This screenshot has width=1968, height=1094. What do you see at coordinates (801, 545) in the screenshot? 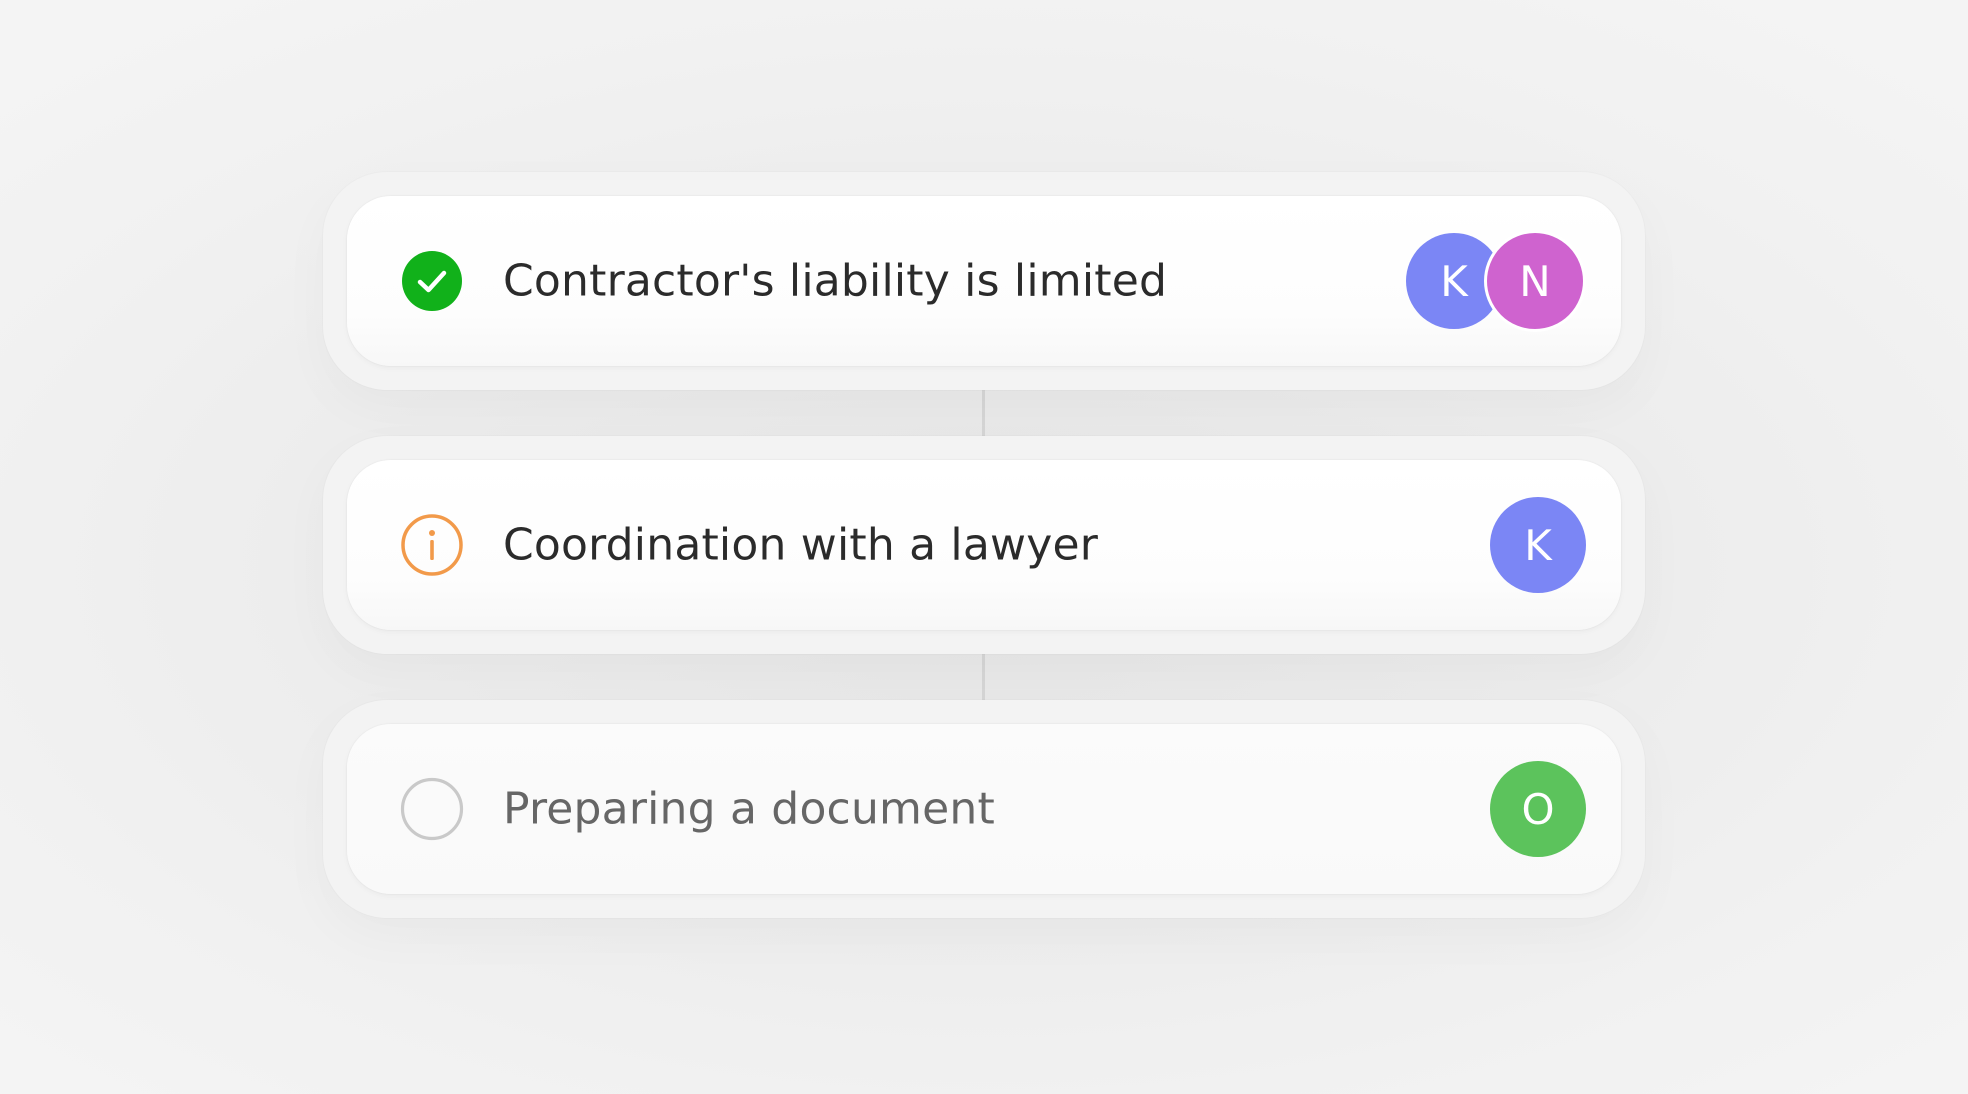
I see `task-title: Coordination with a lawyer` at bounding box center [801, 545].